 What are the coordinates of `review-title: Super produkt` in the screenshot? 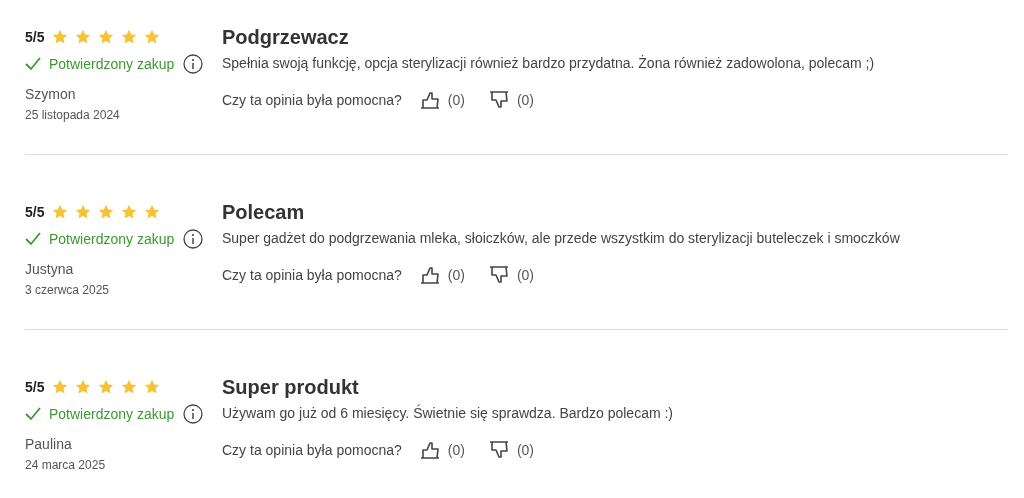 It's located at (291, 387).